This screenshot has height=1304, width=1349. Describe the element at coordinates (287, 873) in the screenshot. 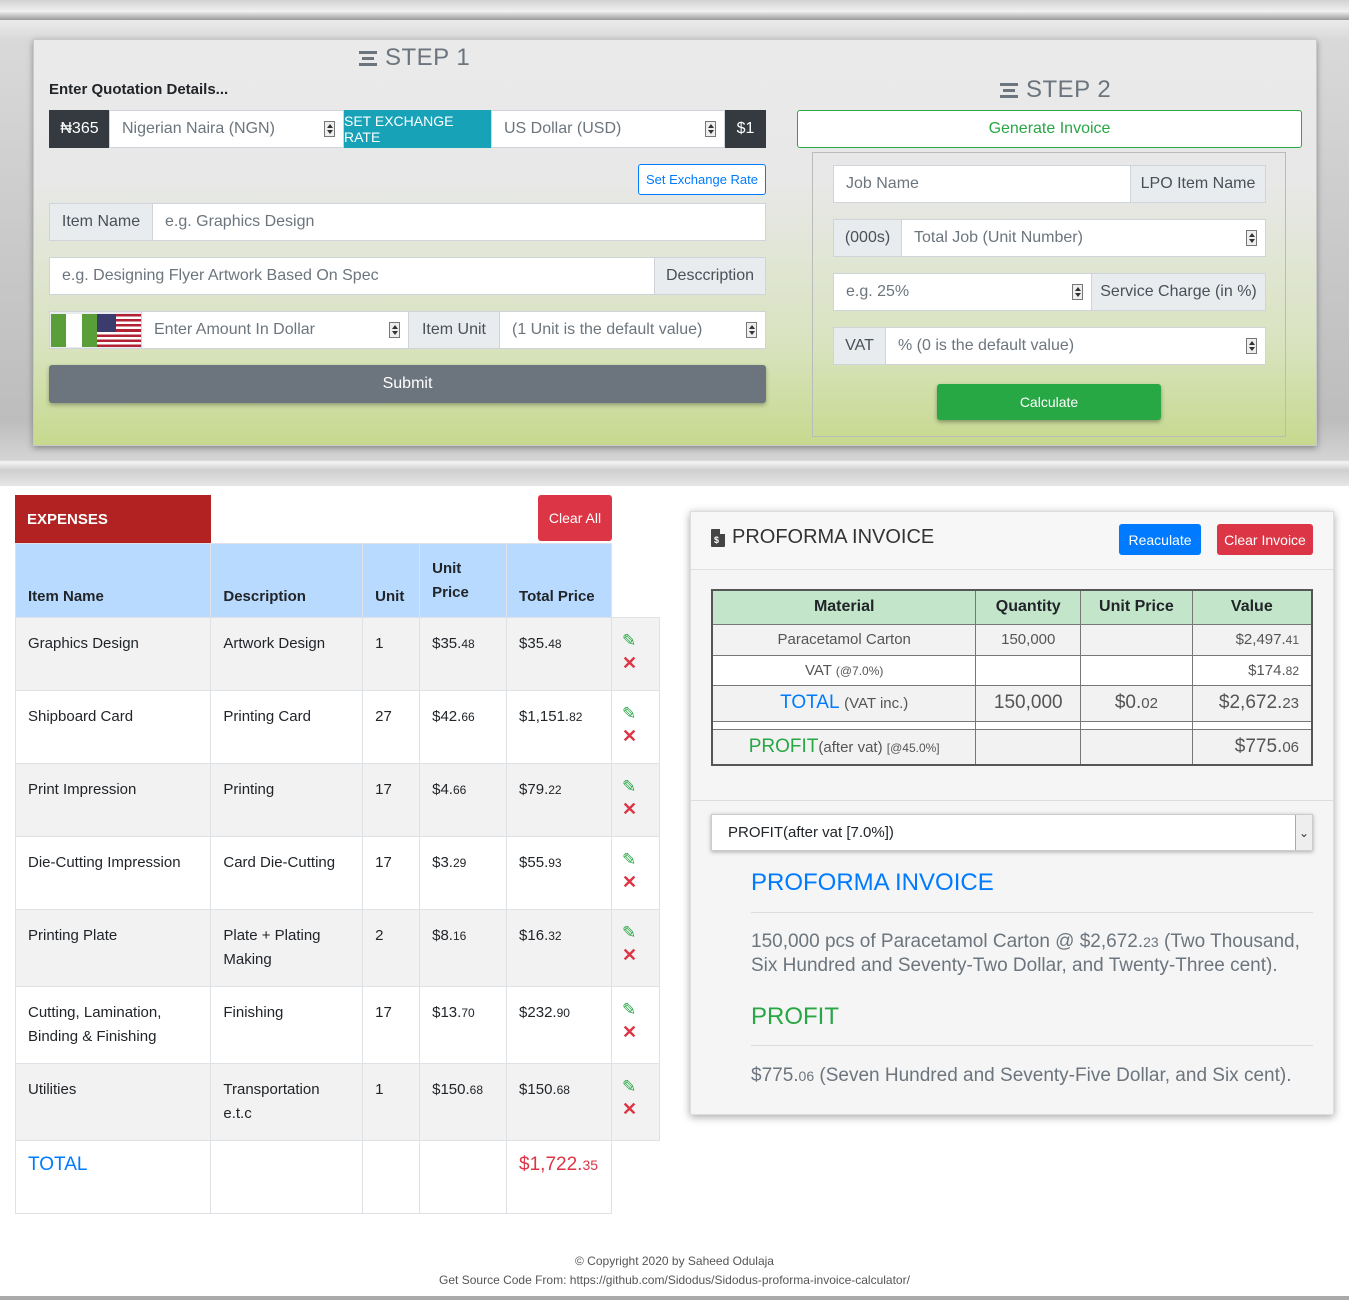

I see `description-cell: Card Die-Cutting` at that location.